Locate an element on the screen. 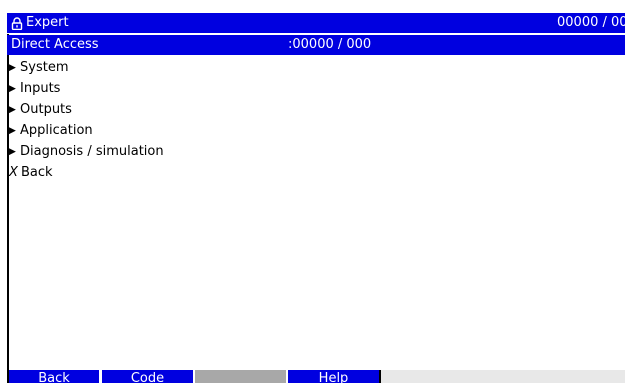 The height and width of the screenshot is (383, 625). softkey-help: Help is located at coordinates (333, 376).